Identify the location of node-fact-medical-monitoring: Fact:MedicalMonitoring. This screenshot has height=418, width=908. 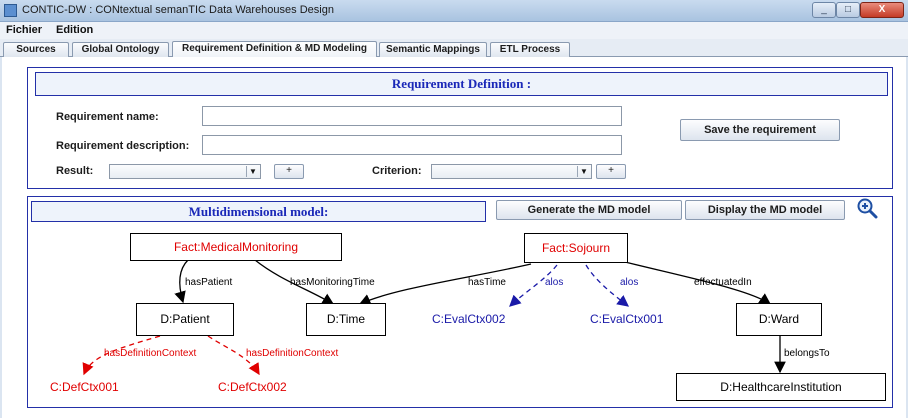
(236, 247).